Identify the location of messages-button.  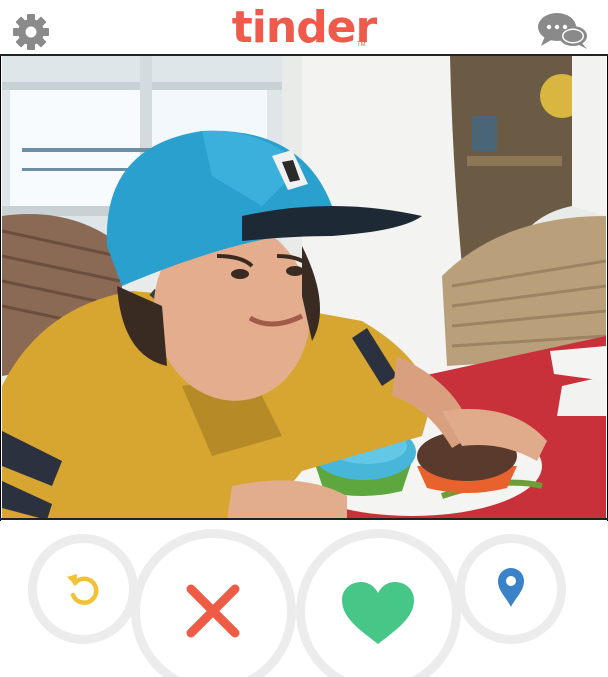
(563, 30).